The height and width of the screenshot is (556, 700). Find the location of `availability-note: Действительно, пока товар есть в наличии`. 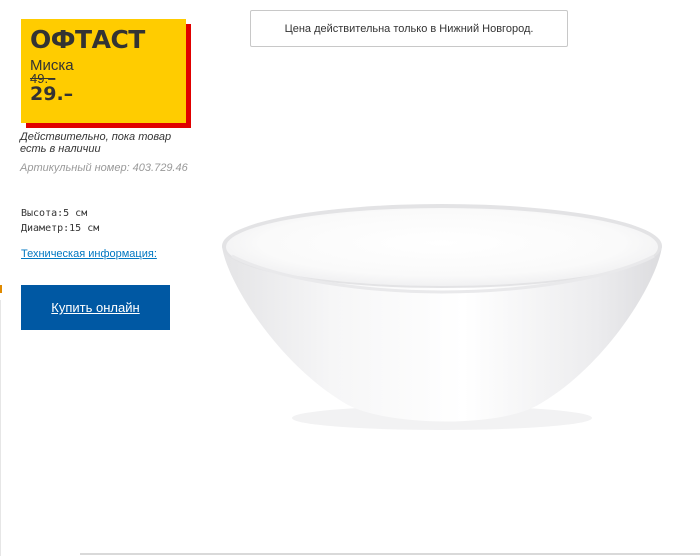

availability-note: Действительно, пока товар есть в наличии is located at coordinates (96, 143).